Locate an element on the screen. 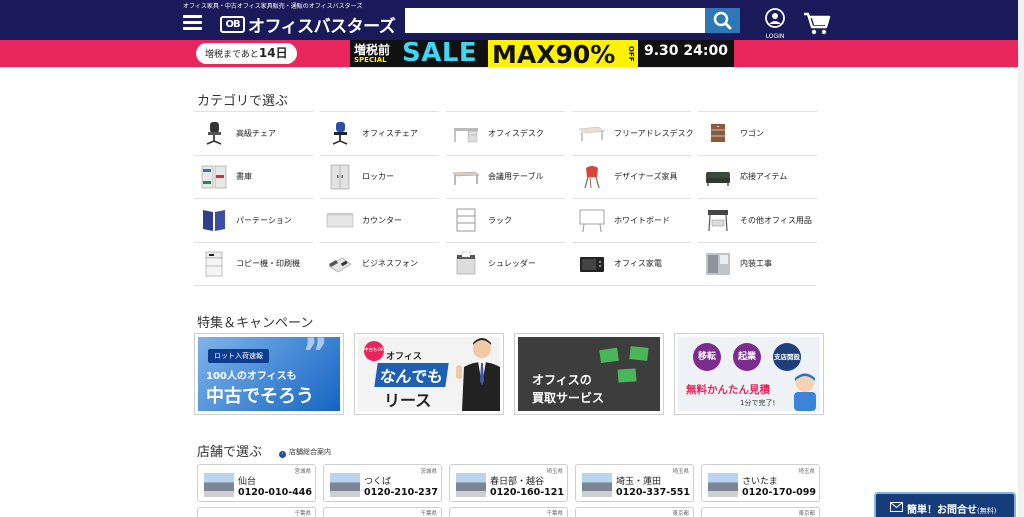  sale-special-label: SPECIAL is located at coordinates (370, 60).